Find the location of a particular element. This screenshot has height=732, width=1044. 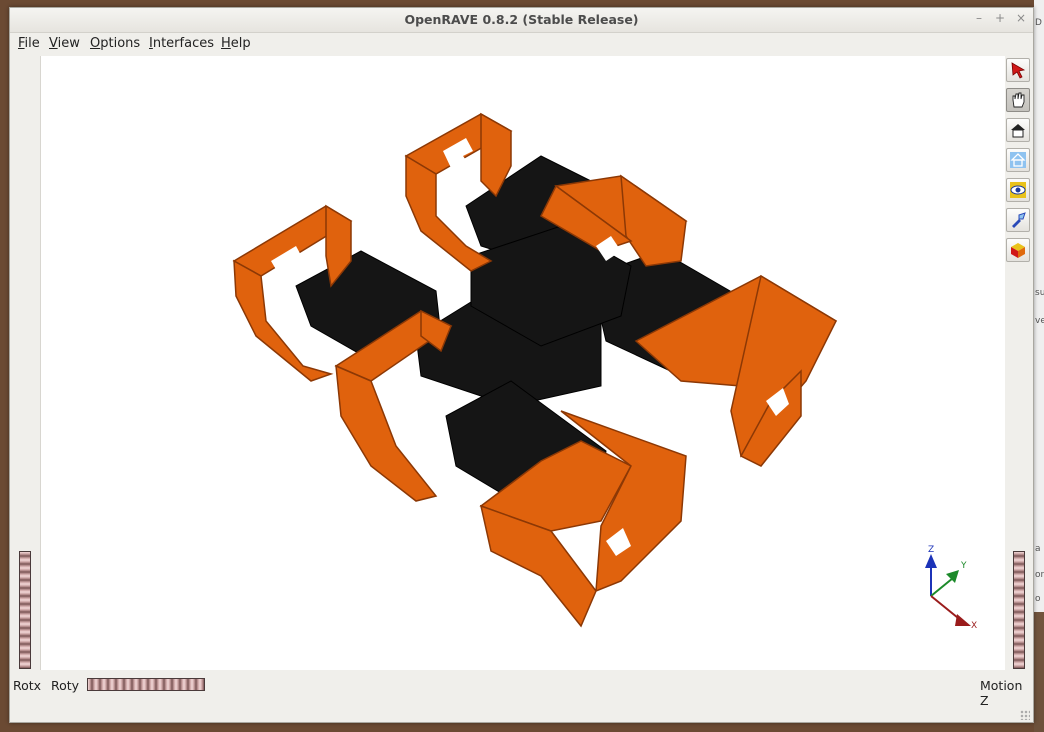

select-mode-button is located at coordinates (1018, 70).